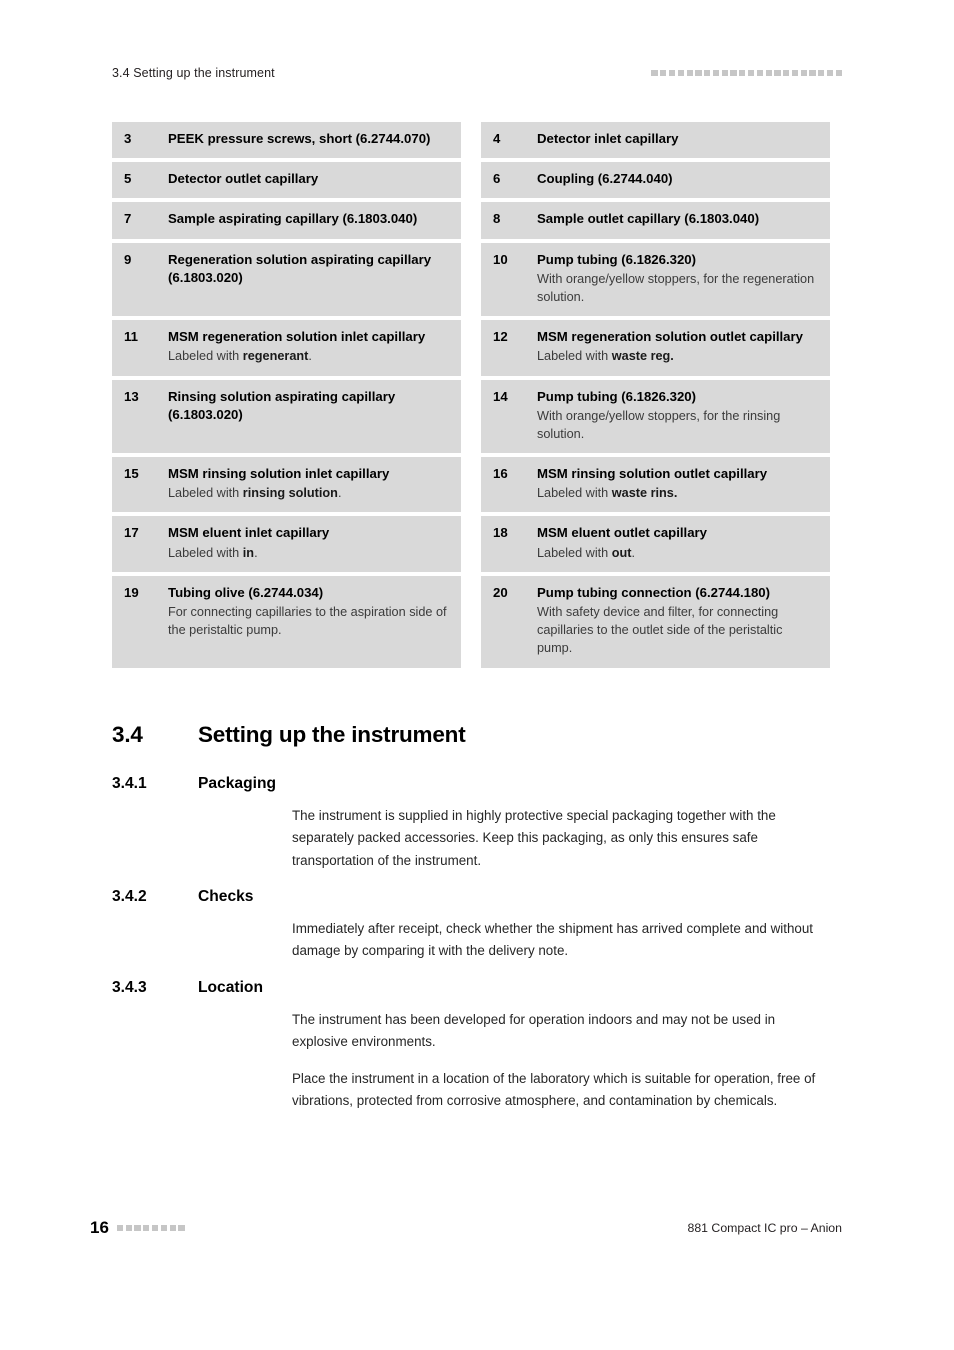 The image size is (954, 1350). I want to click on parts-cell: 6 Coupling (6.2744.040), so click(655, 180).